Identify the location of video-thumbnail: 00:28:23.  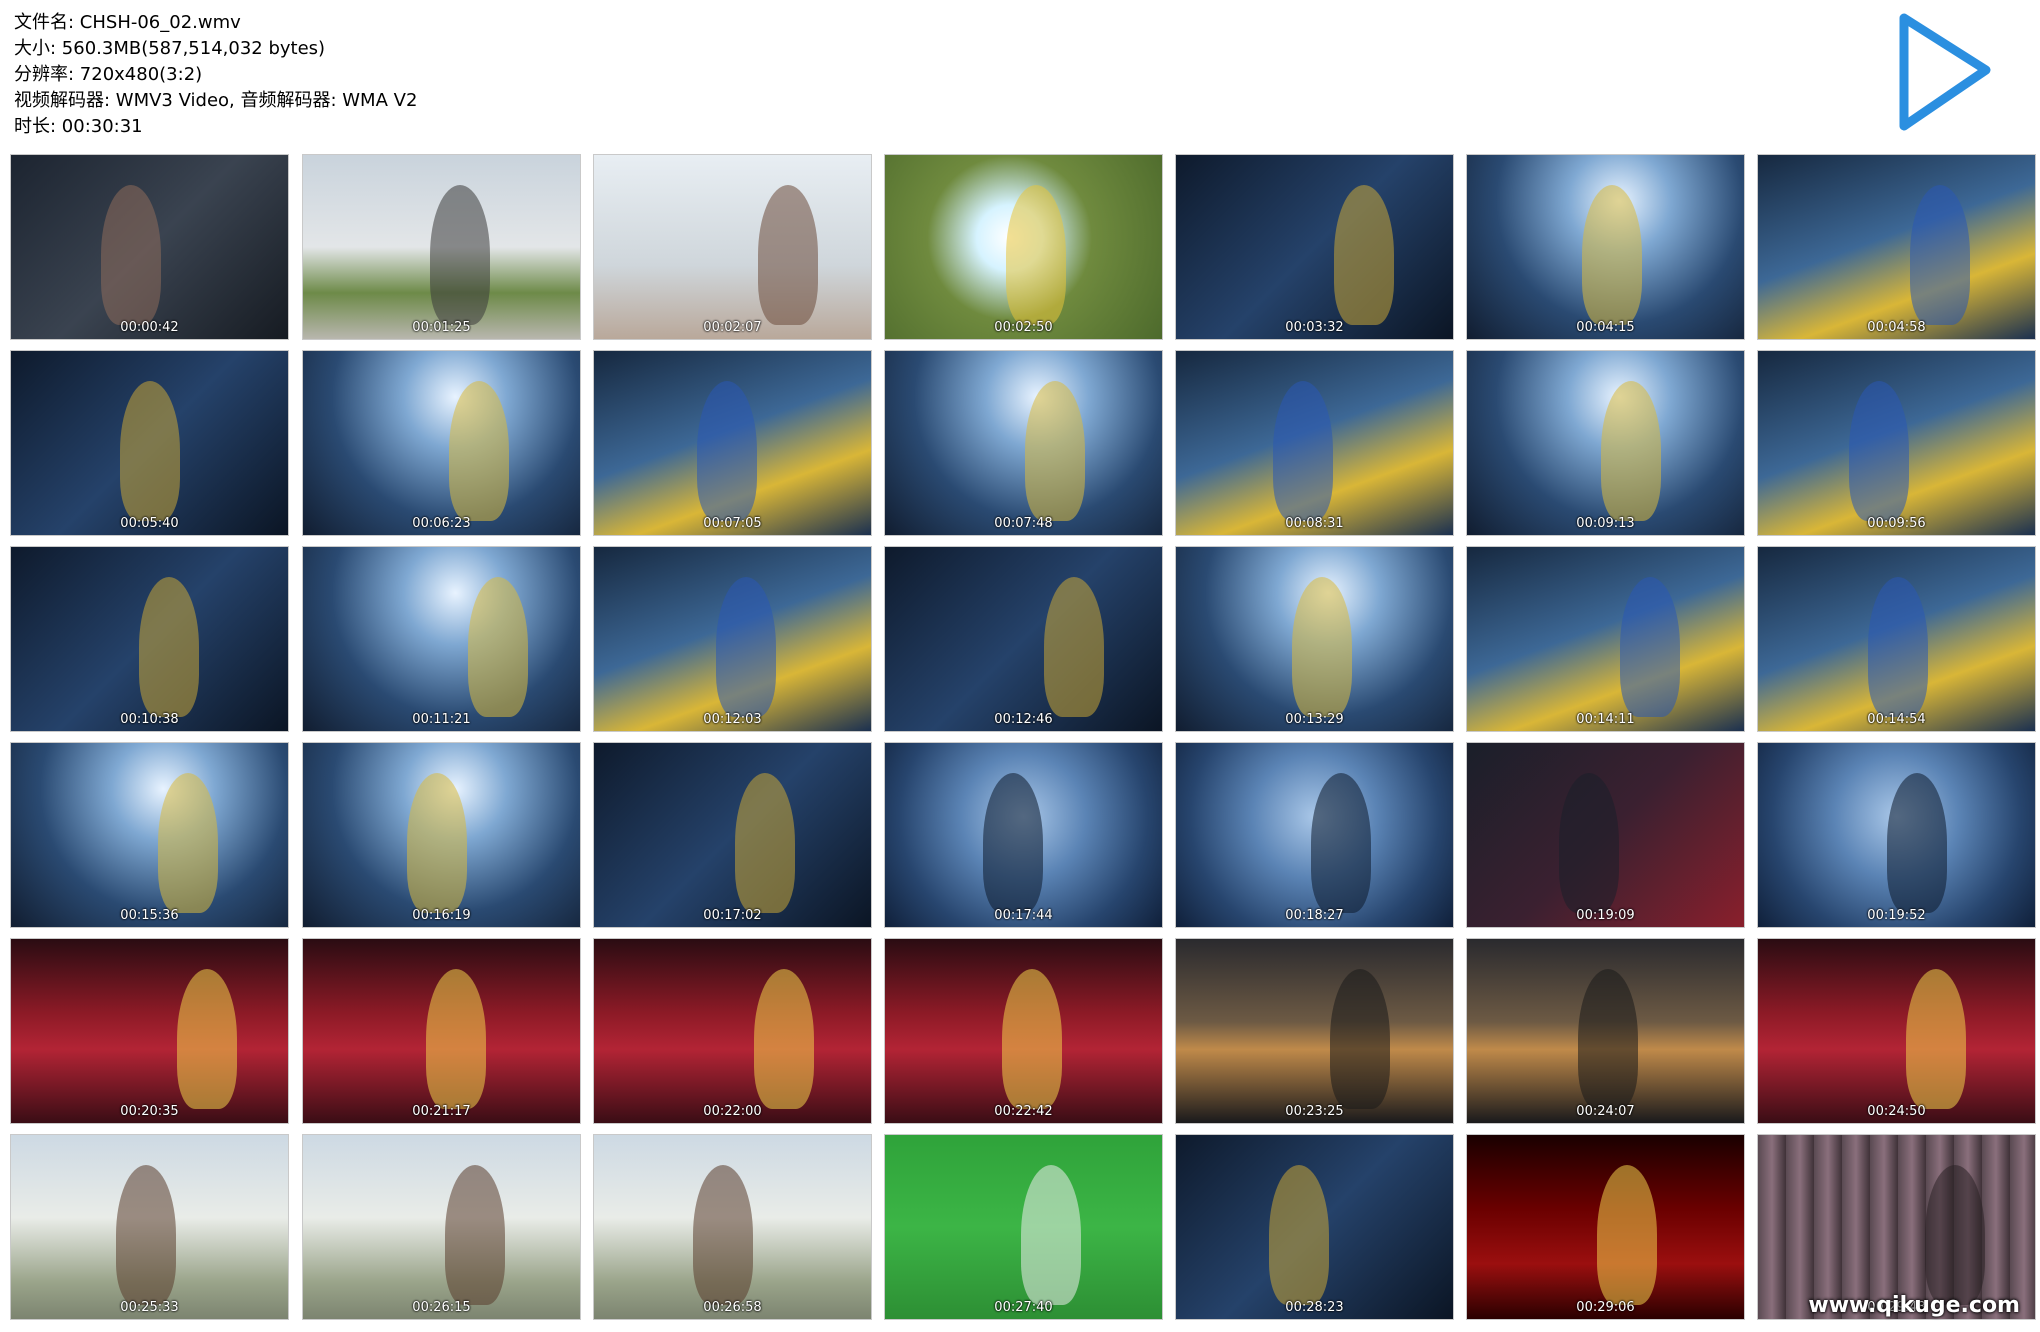
(1314, 1227).